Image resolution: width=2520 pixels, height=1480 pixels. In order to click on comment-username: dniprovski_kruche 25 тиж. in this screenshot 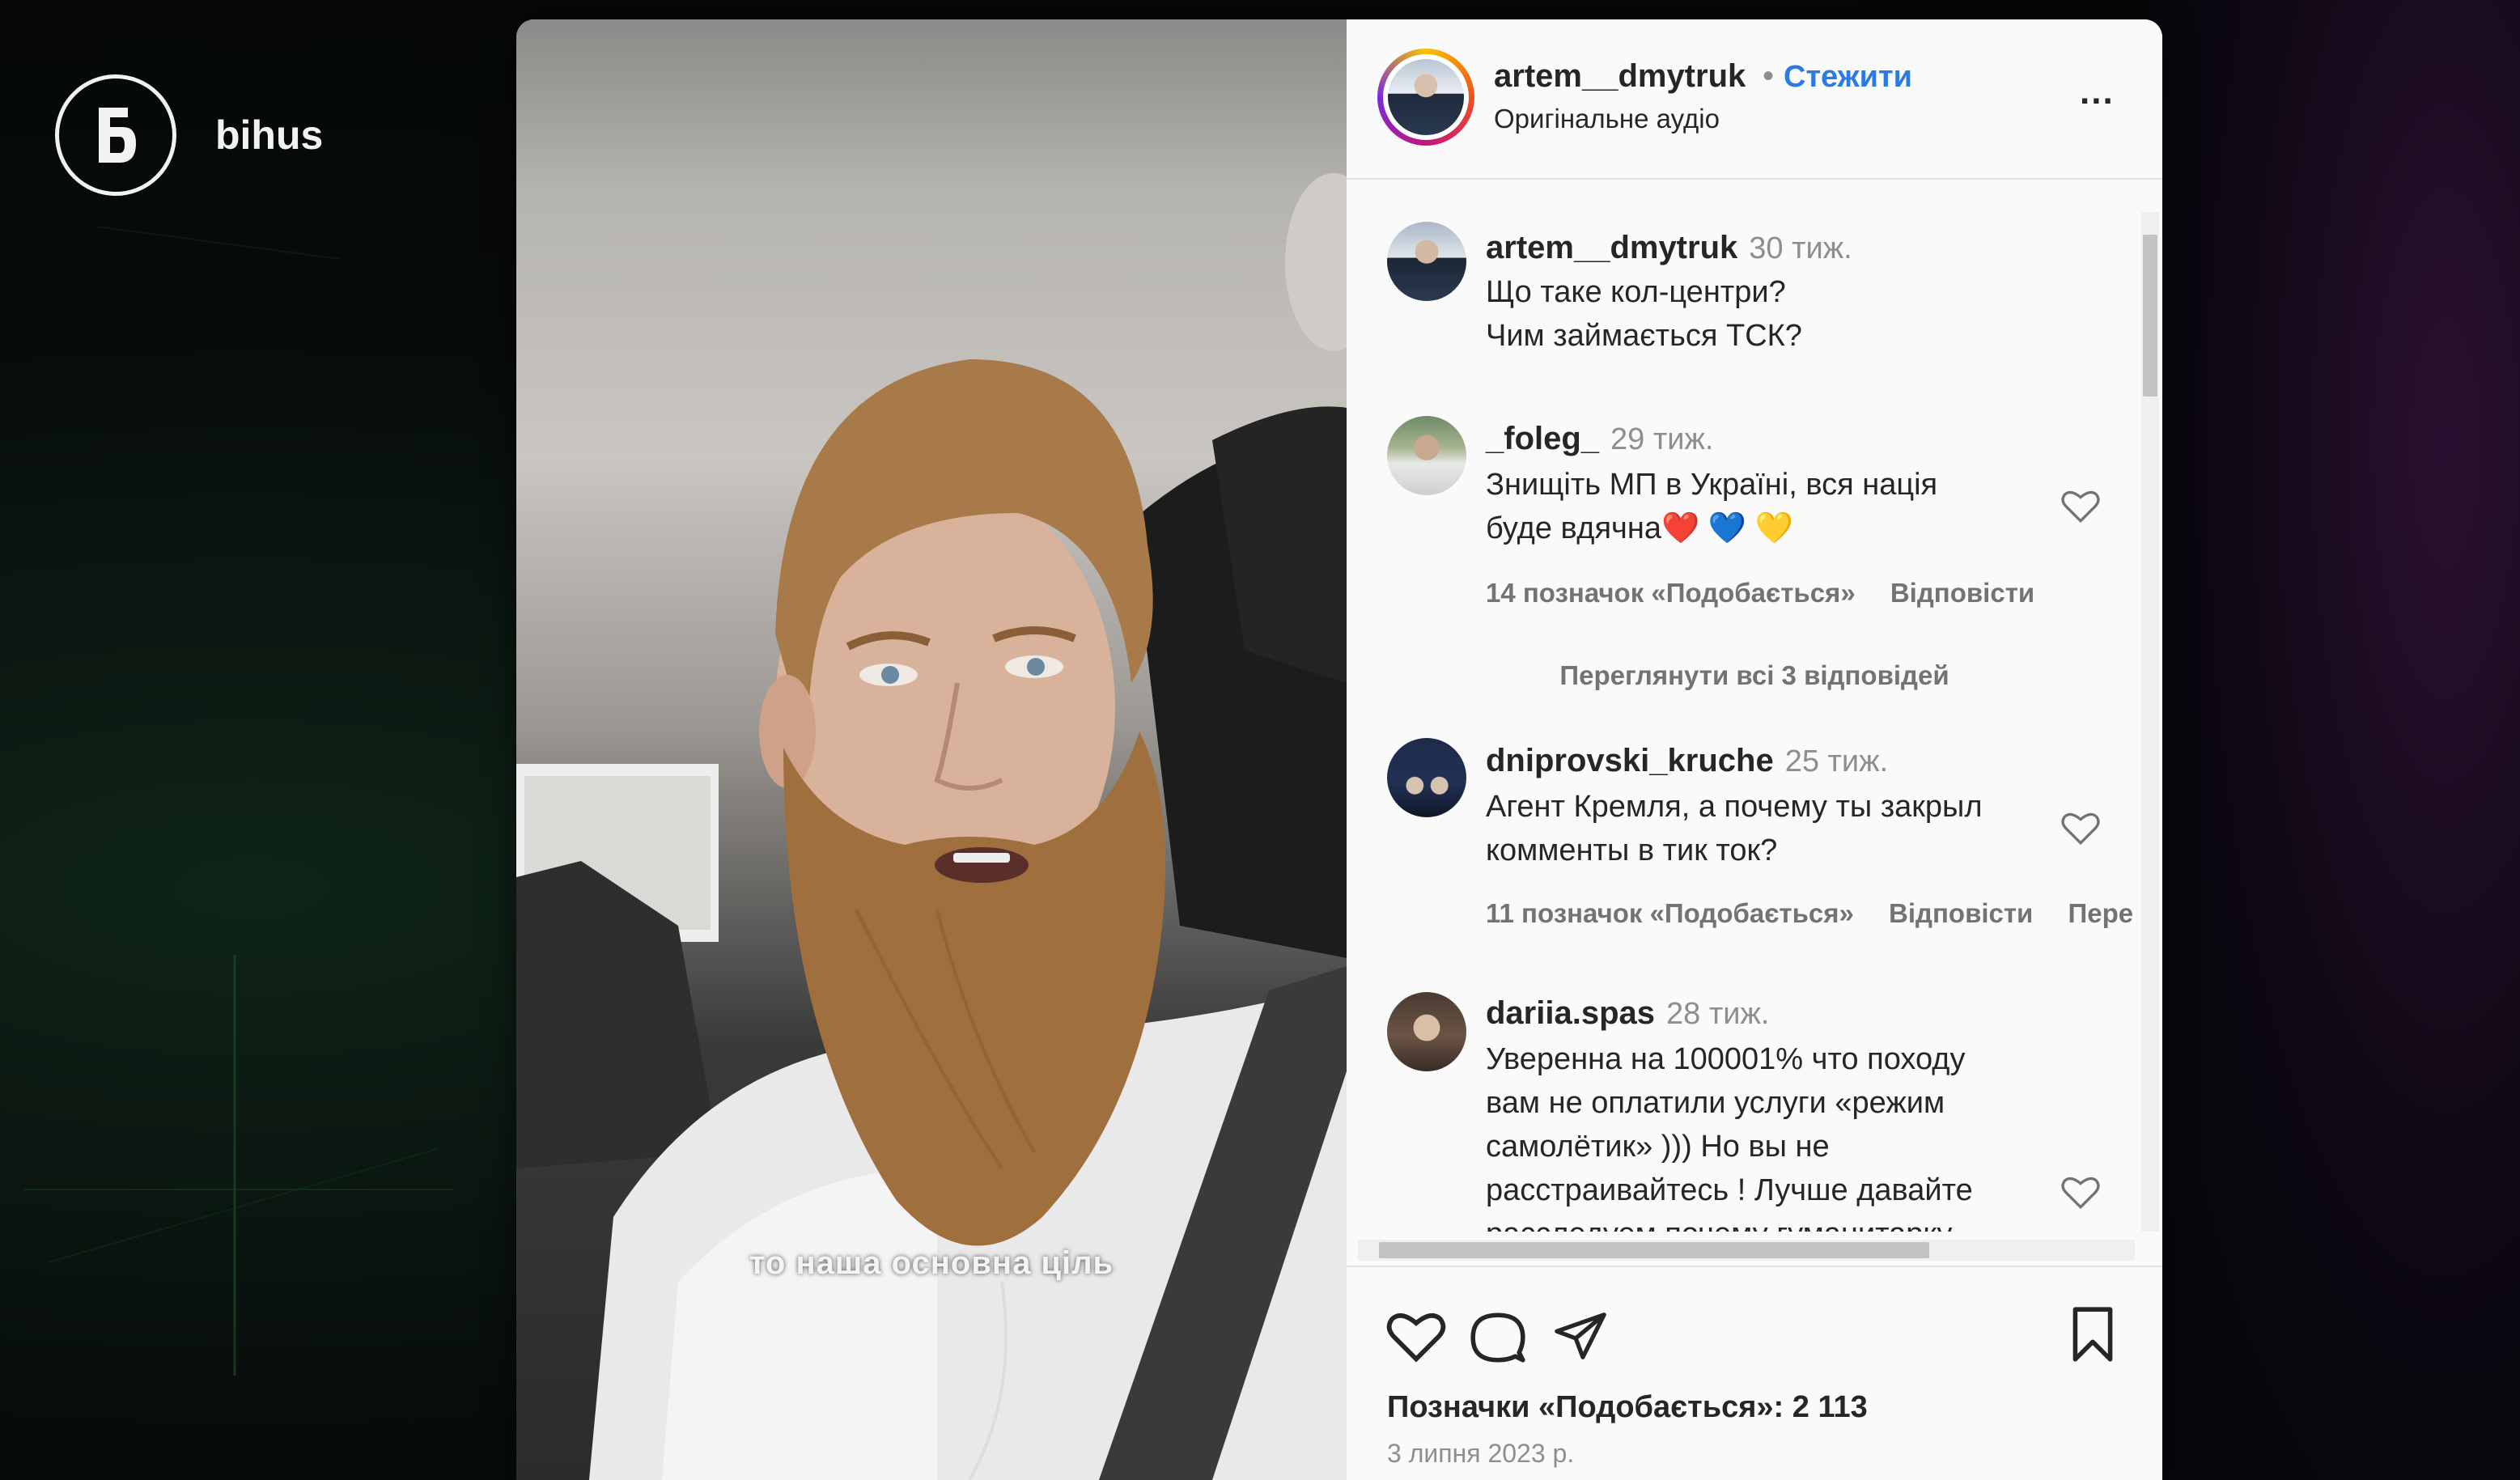, I will do `click(1687, 761)`.